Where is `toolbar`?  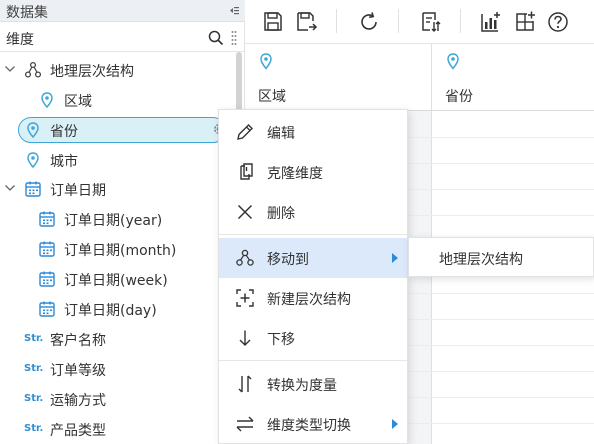
toolbar is located at coordinates (419, 22).